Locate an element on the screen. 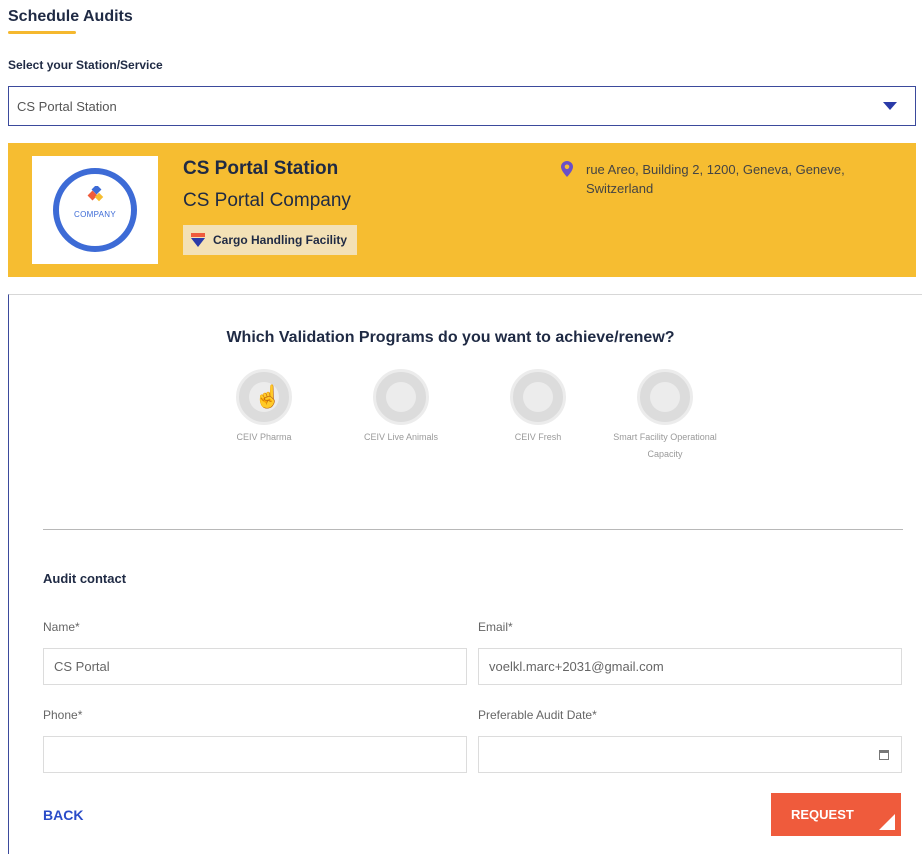  facility-badge: Cargo Handling Facility is located at coordinates (270, 240).